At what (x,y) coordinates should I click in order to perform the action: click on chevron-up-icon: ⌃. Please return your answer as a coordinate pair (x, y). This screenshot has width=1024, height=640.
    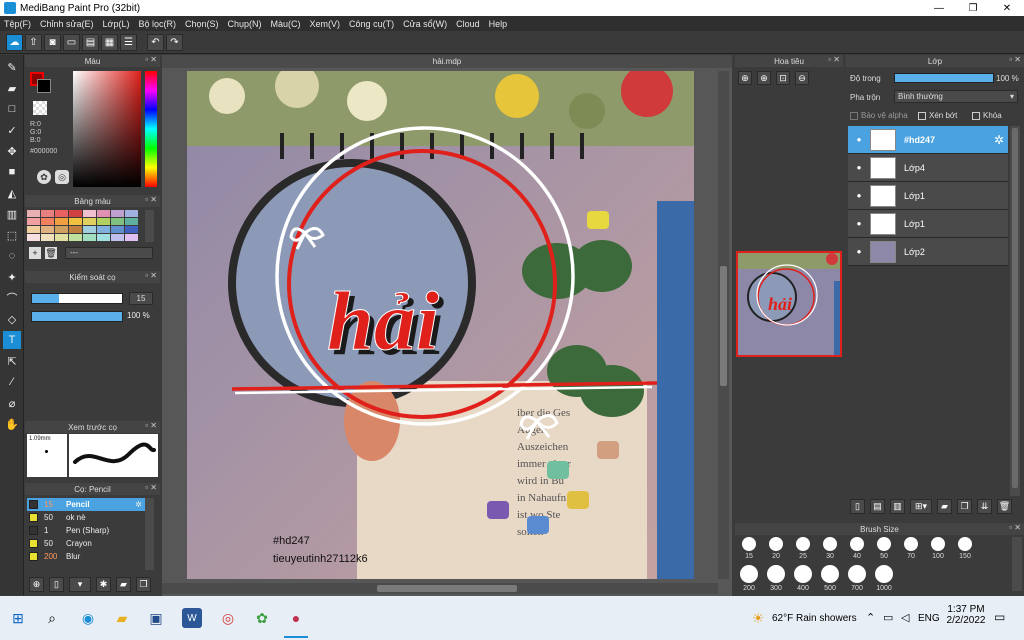
    Looking at the image, I should click on (870, 617).